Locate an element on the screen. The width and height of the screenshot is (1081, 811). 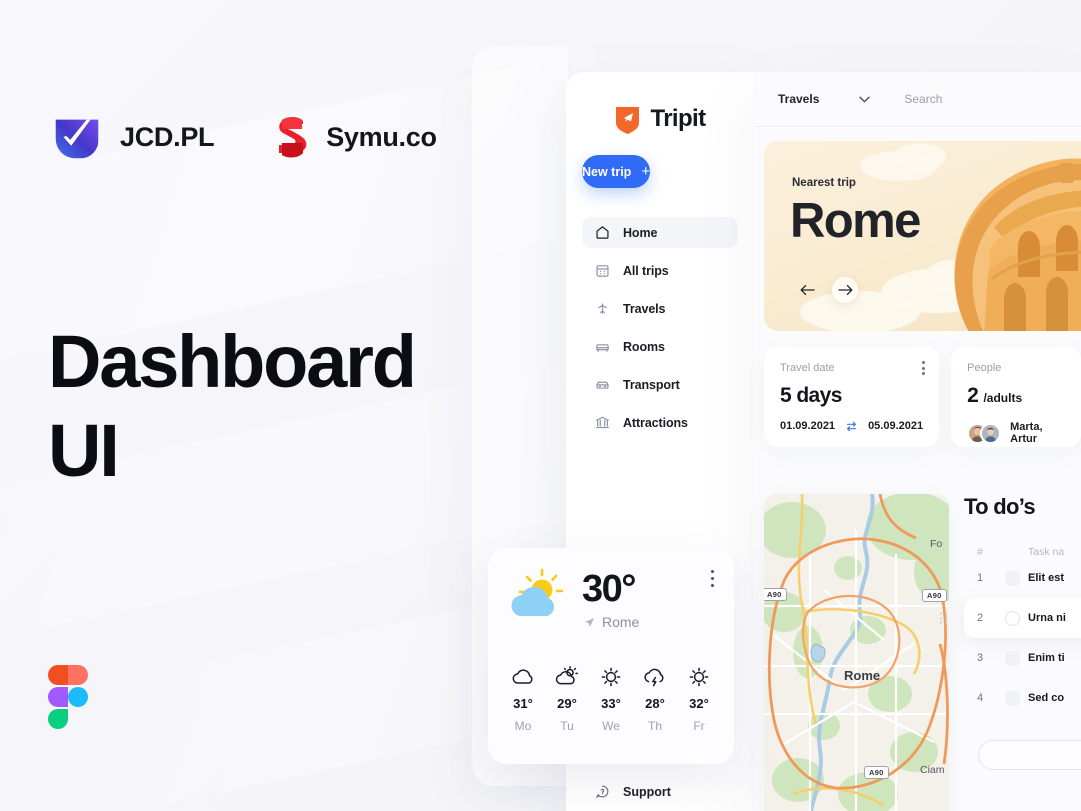
avatar is located at coordinates (991, 433).